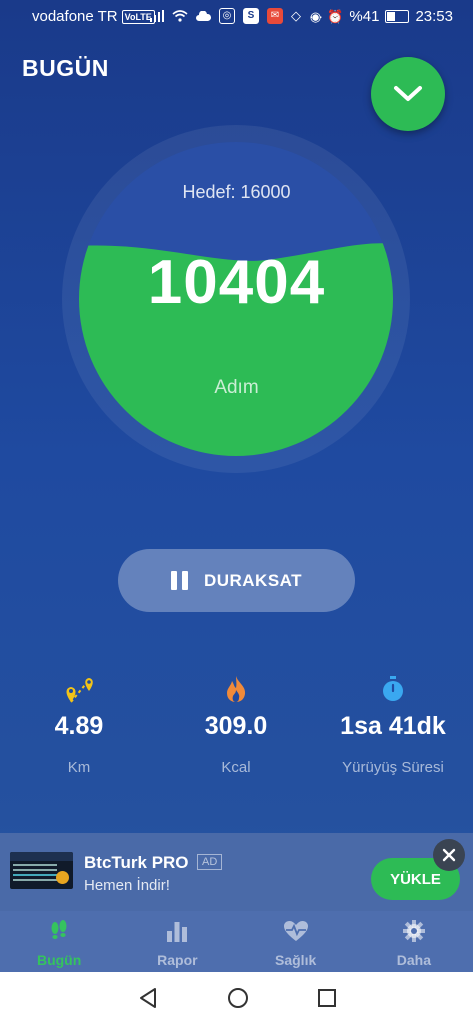 This screenshot has width=473, height=1024. I want to click on battery-percent: %41, so click(364, 16).